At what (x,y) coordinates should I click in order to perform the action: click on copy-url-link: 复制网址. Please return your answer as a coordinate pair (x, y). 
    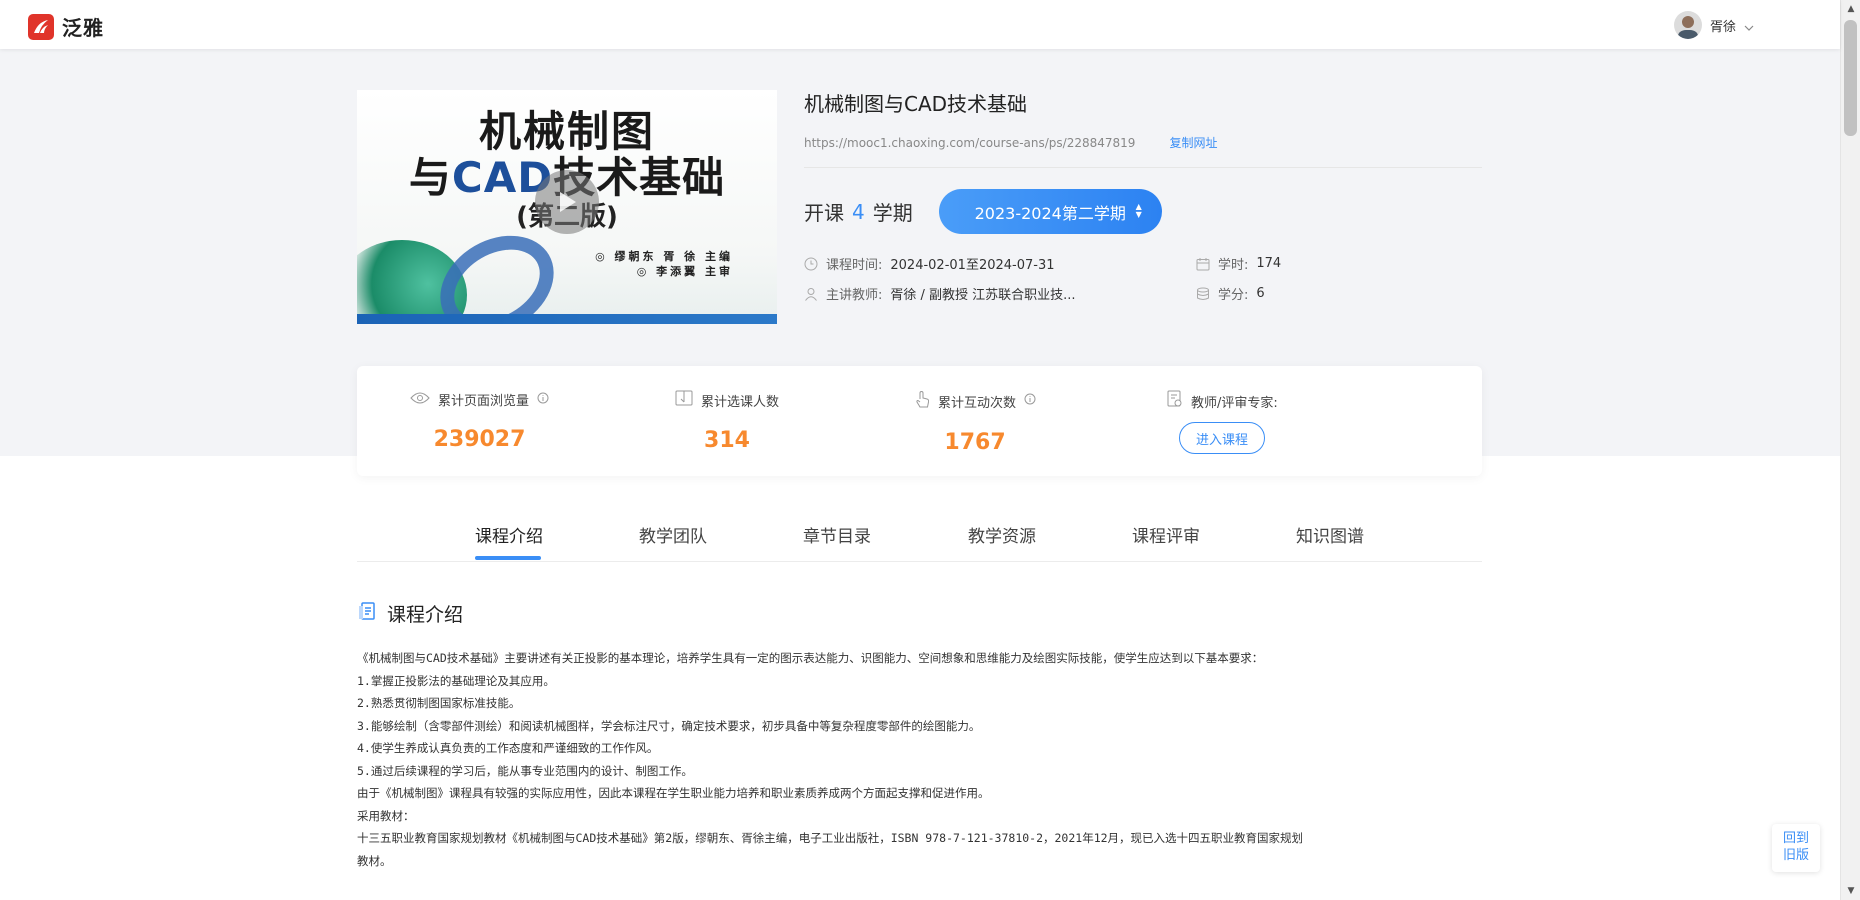
    Looking at the image, I should click on (1193, 142).